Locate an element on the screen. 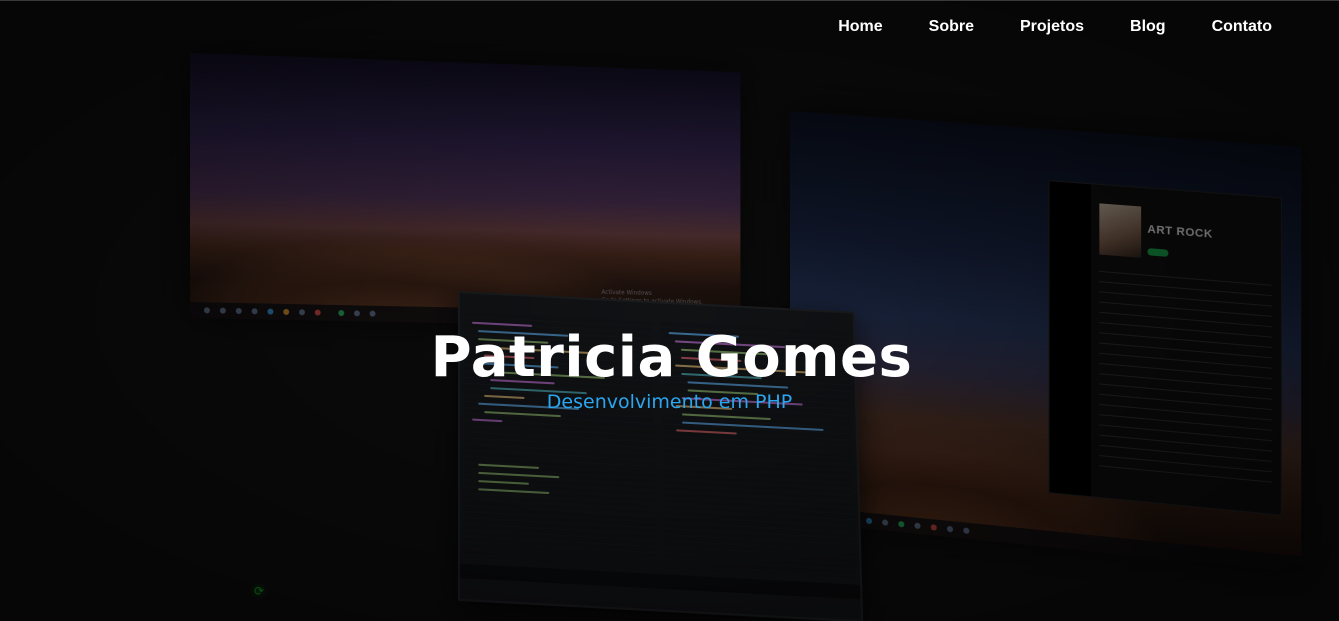 Image resolution: width=1339 pixels, height=621 pixels. playlist-title: ART ROCK is located at coordinates (1180, 232).